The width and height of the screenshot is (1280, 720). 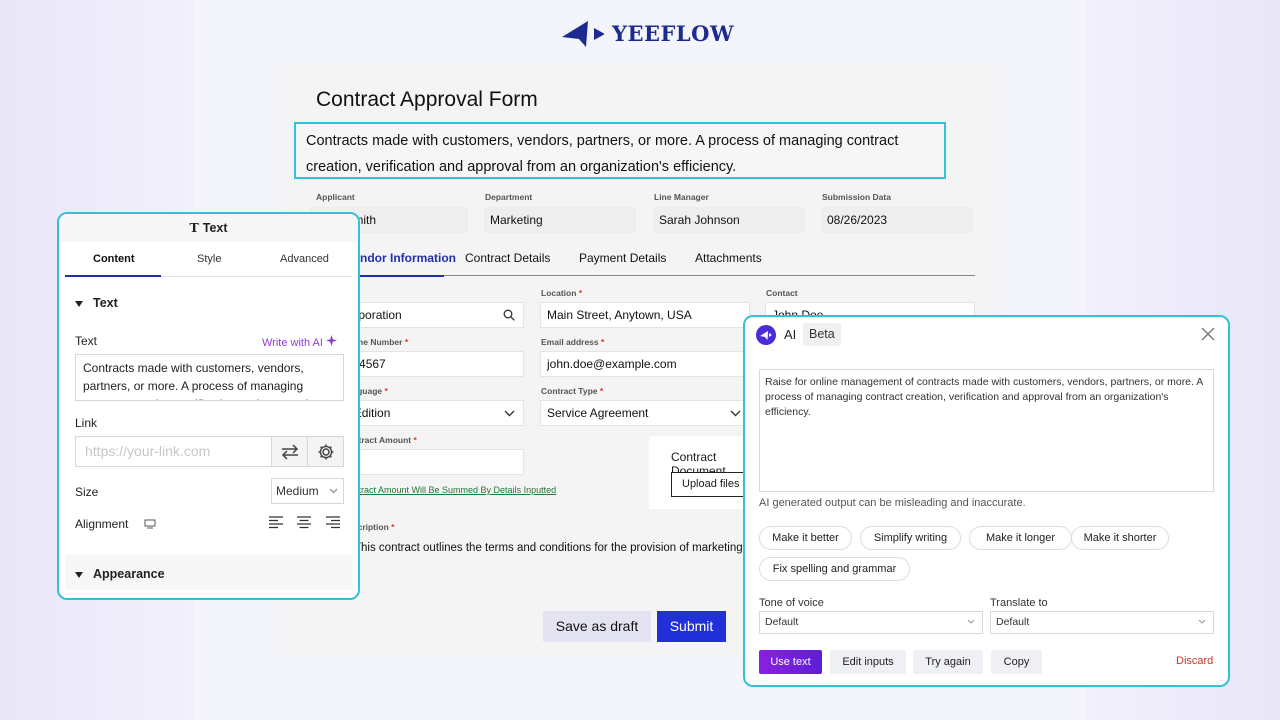 What do you see at coordinates (766, 335) in the screenshot?
I see `ai-logo-icon` at bounding box center [766, 335].